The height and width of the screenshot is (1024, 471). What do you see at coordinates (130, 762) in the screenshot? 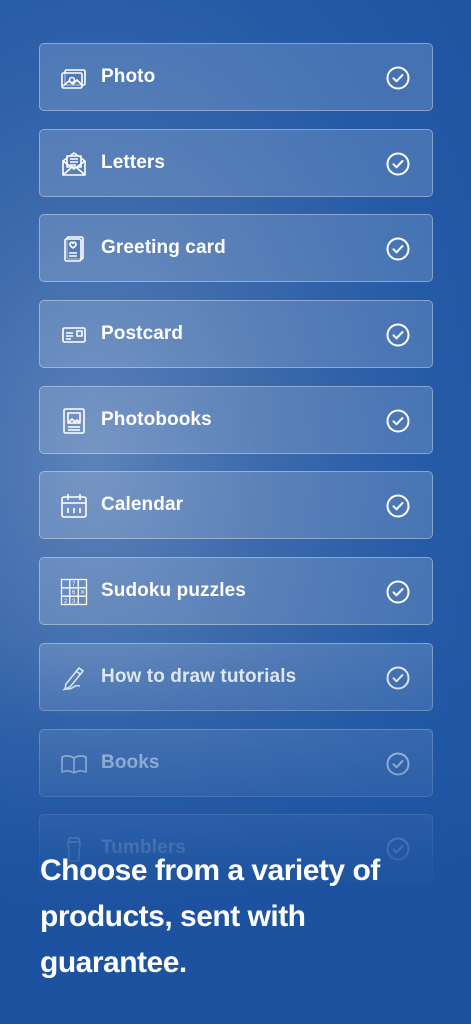
I see `product-item-label: Books` at bounding box center [130, 762].